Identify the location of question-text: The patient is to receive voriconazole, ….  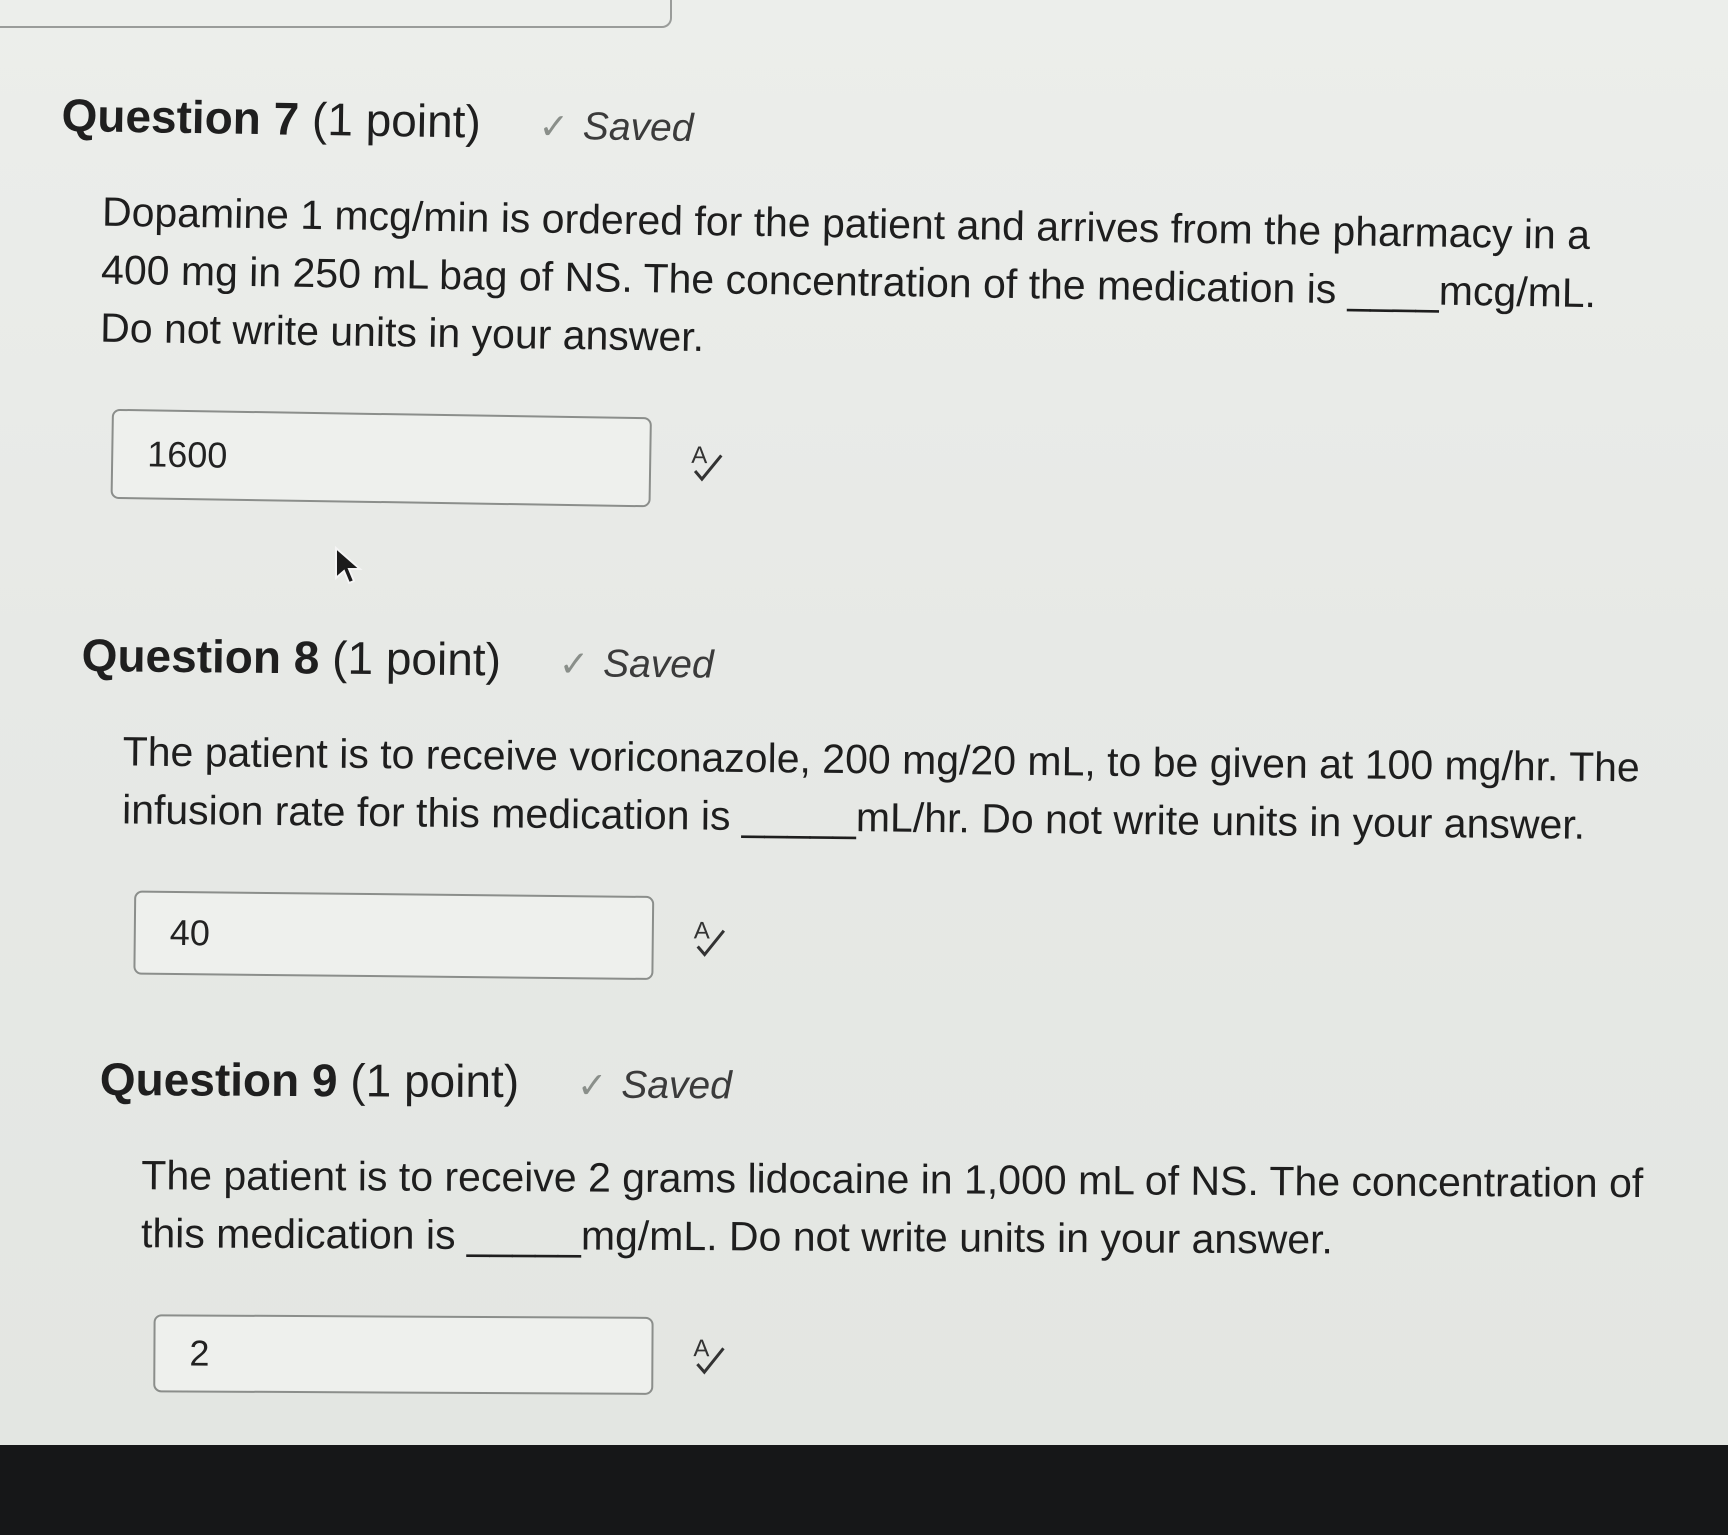
(881, 788).